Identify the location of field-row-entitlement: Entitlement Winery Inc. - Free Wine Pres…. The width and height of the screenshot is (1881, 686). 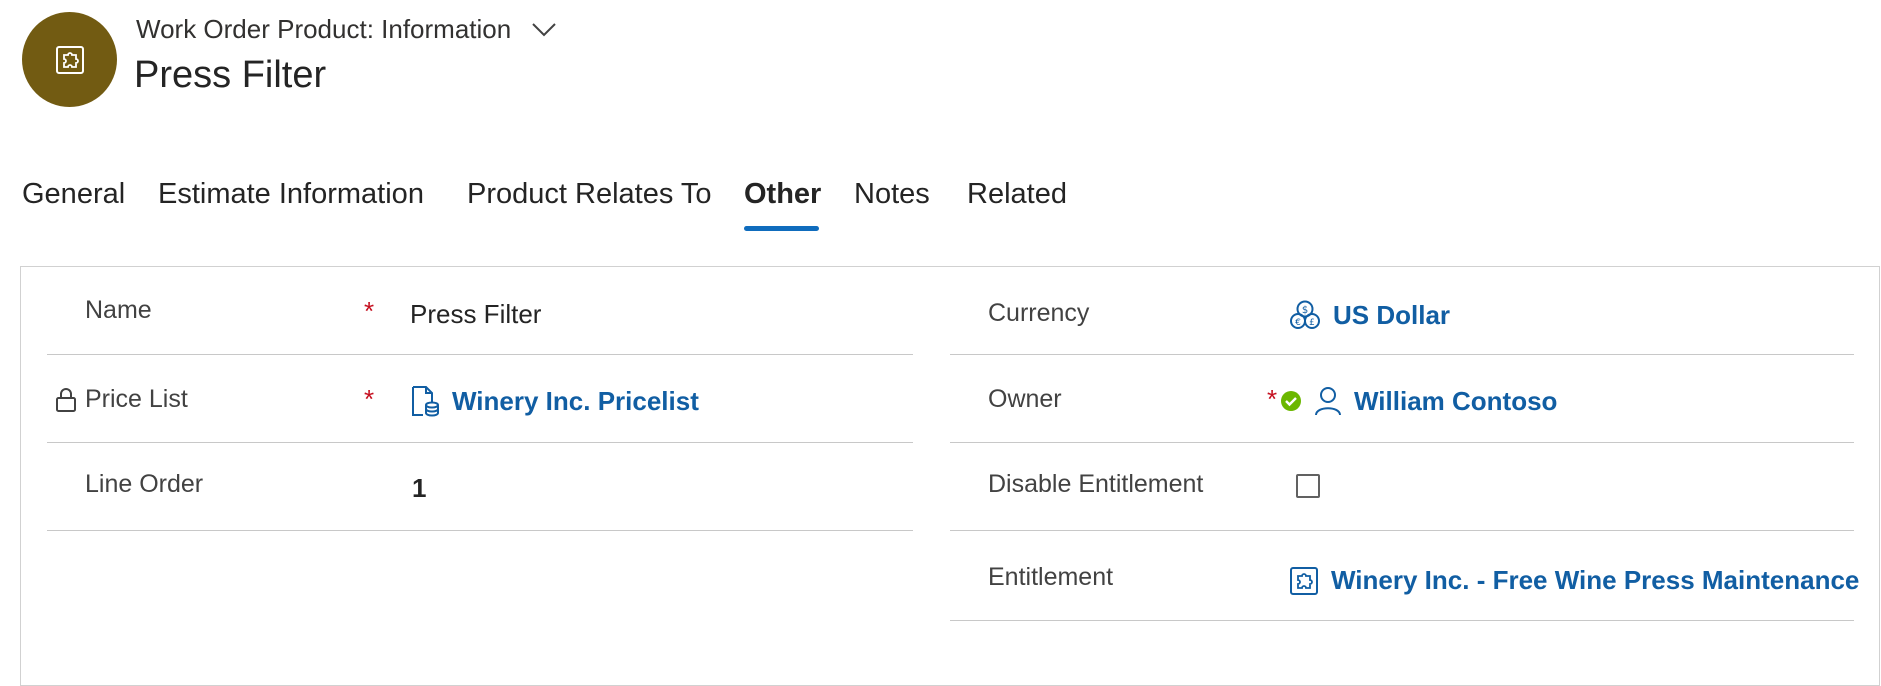
(1404, 576).